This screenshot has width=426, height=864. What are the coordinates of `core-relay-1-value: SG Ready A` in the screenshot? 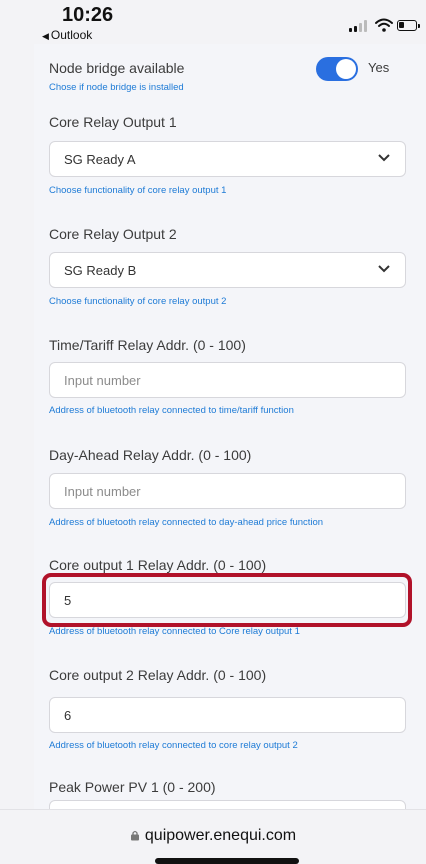 It's located at (100, 159).